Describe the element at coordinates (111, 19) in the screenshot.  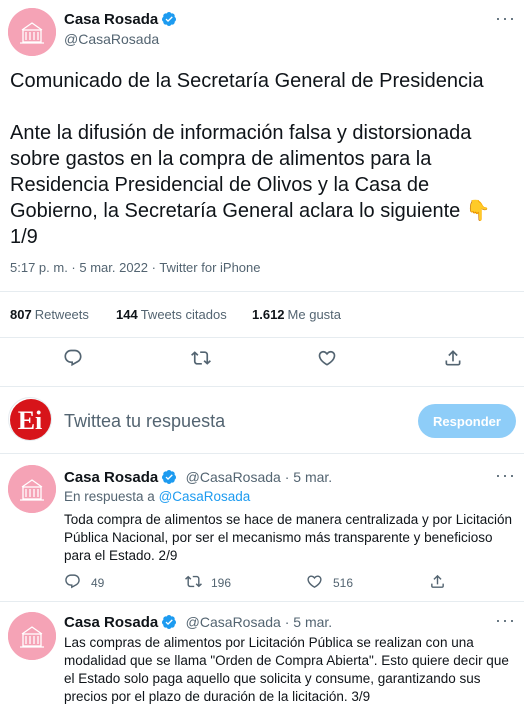
I see `author-name: Casa Rosada` at that location.